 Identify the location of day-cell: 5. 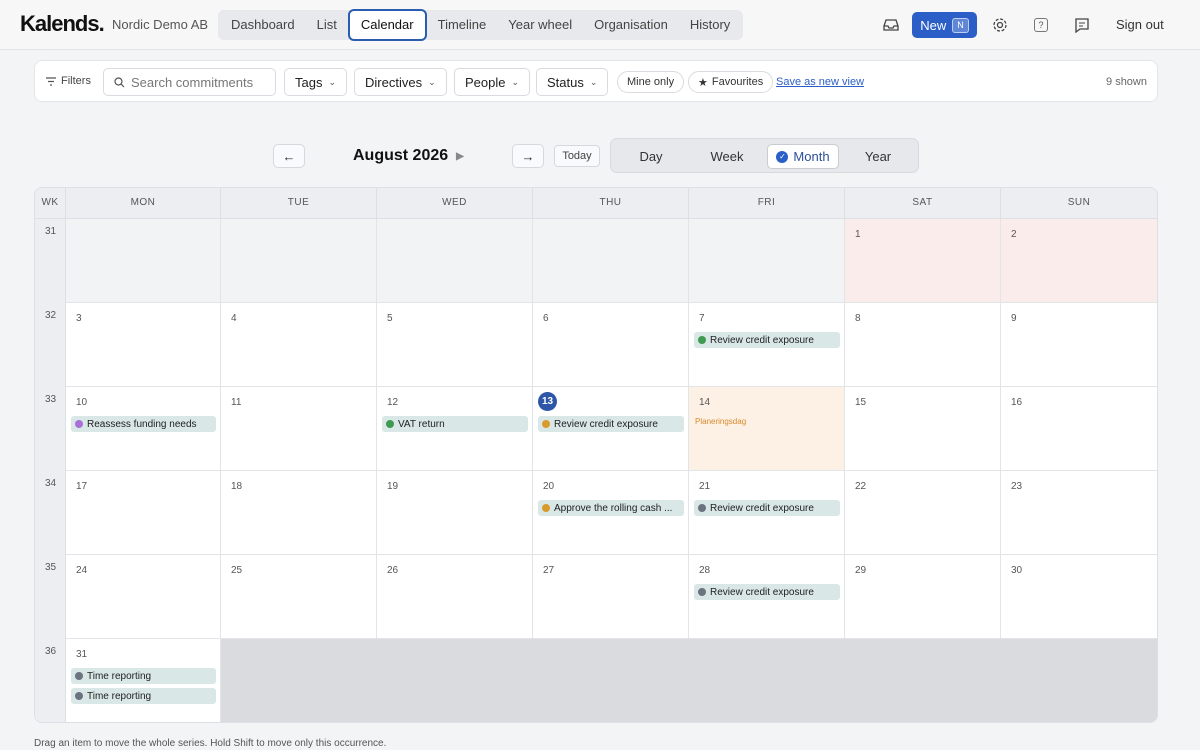
(455, 345).